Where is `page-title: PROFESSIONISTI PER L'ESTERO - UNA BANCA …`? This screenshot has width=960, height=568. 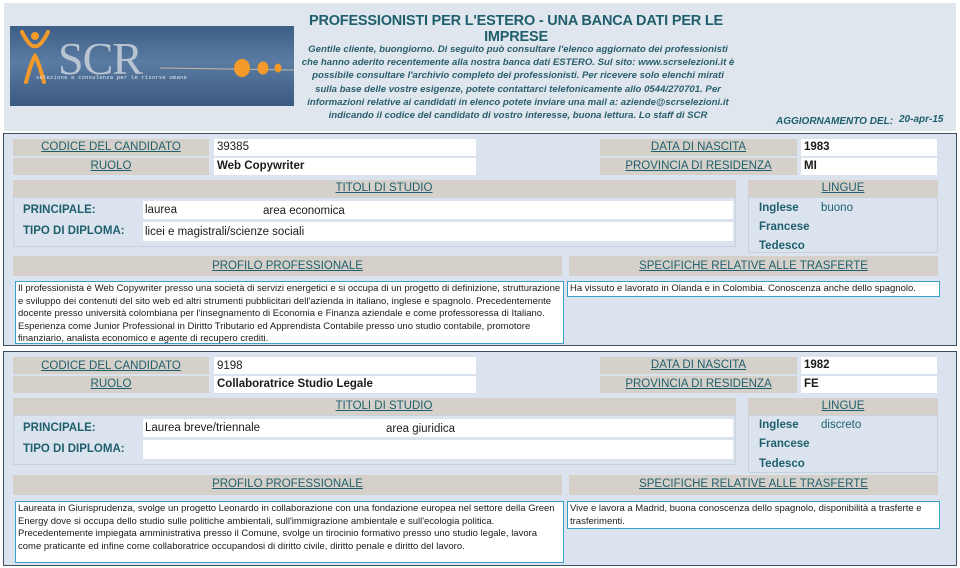
page-title: PROFESSIONISTI PER L'ESTERO - UNA BANCA … is located at coordinates (516, 29).